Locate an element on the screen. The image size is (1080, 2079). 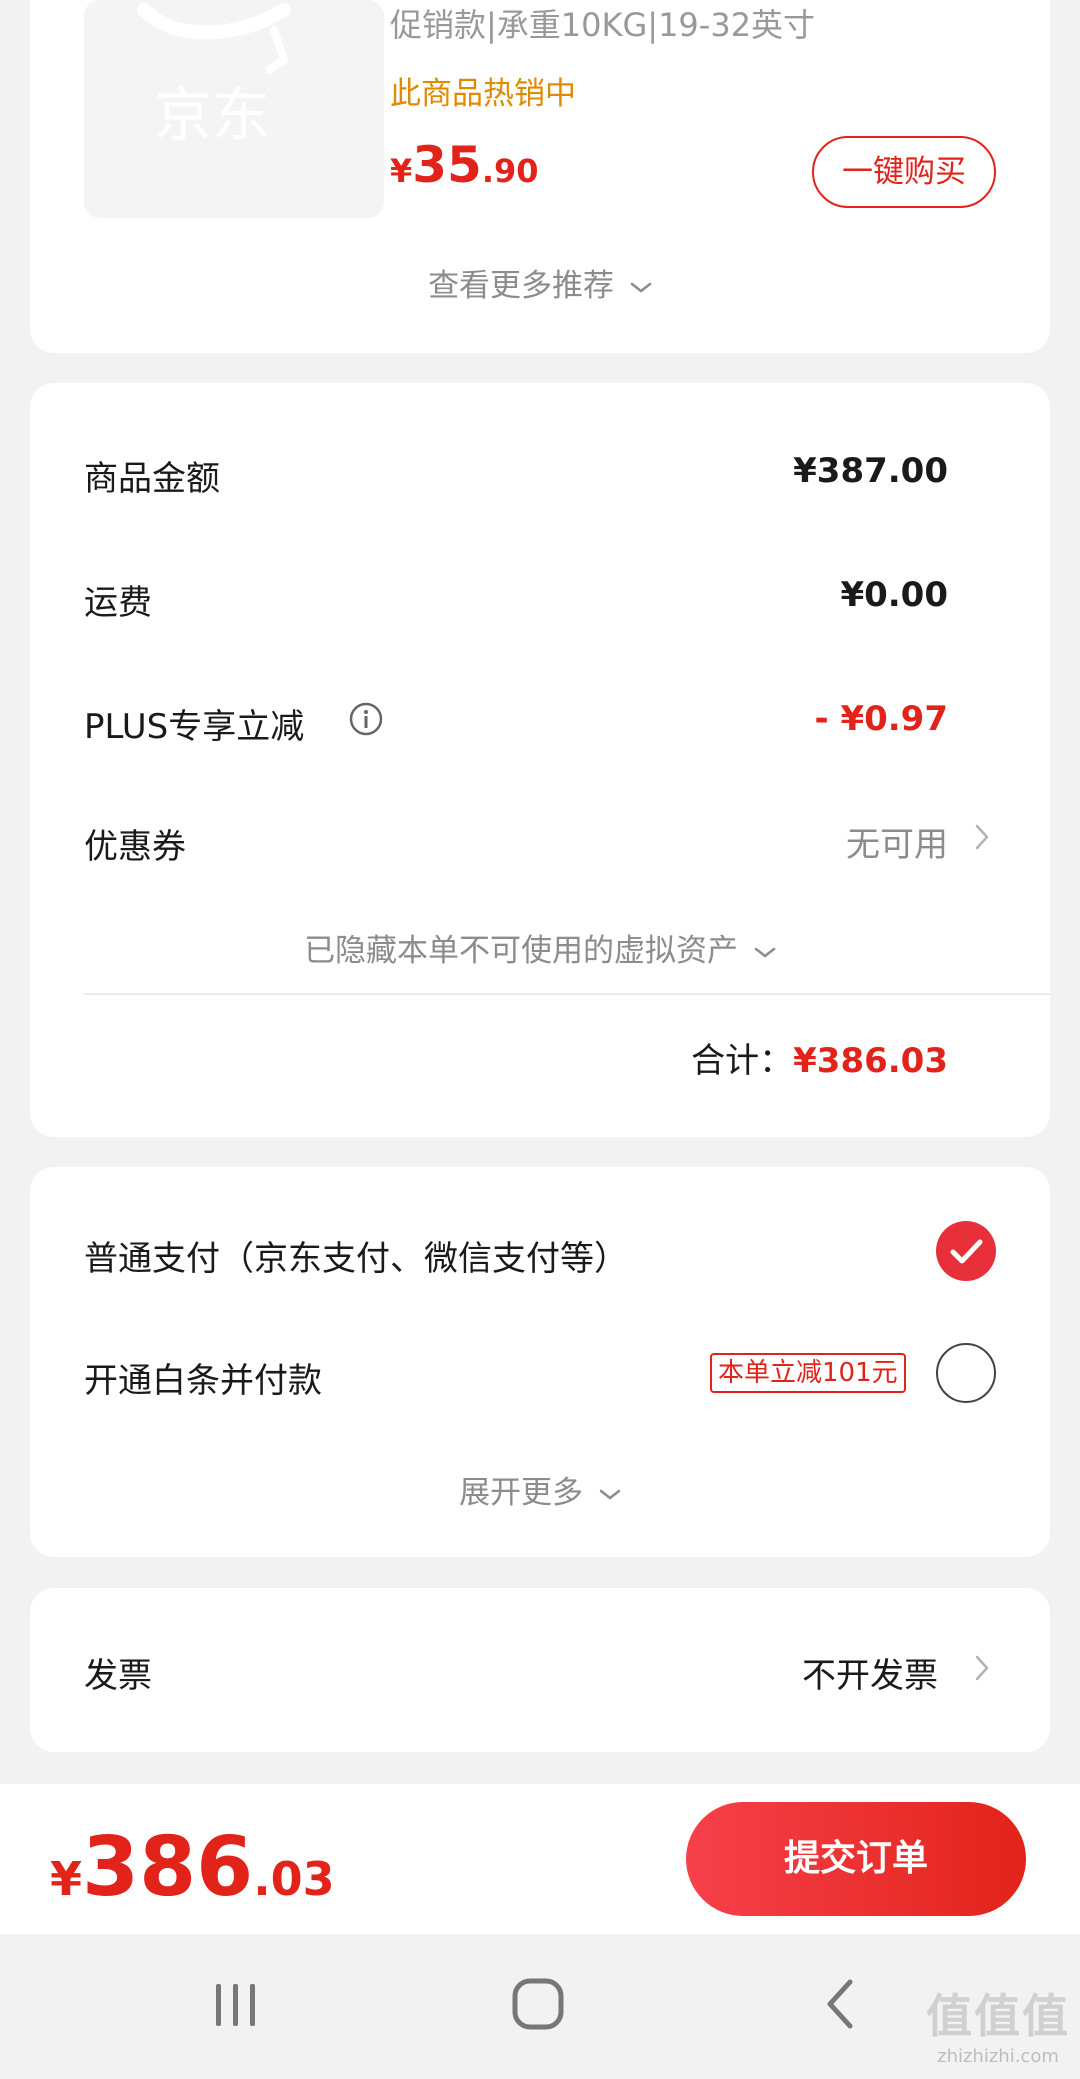
price-integer: 35 is located at coordinates (447, 165).